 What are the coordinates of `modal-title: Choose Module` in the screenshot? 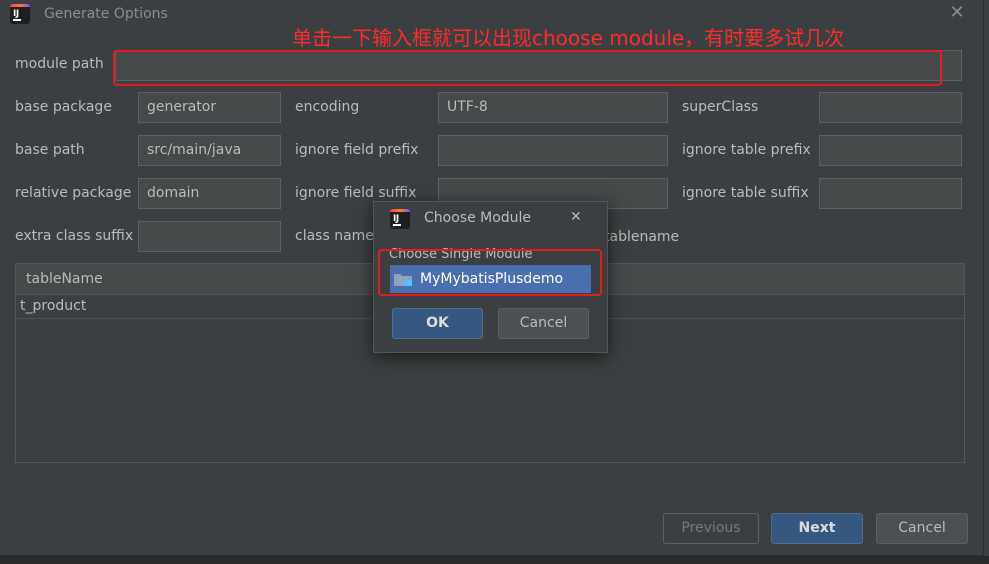 It's located at (478, 218).